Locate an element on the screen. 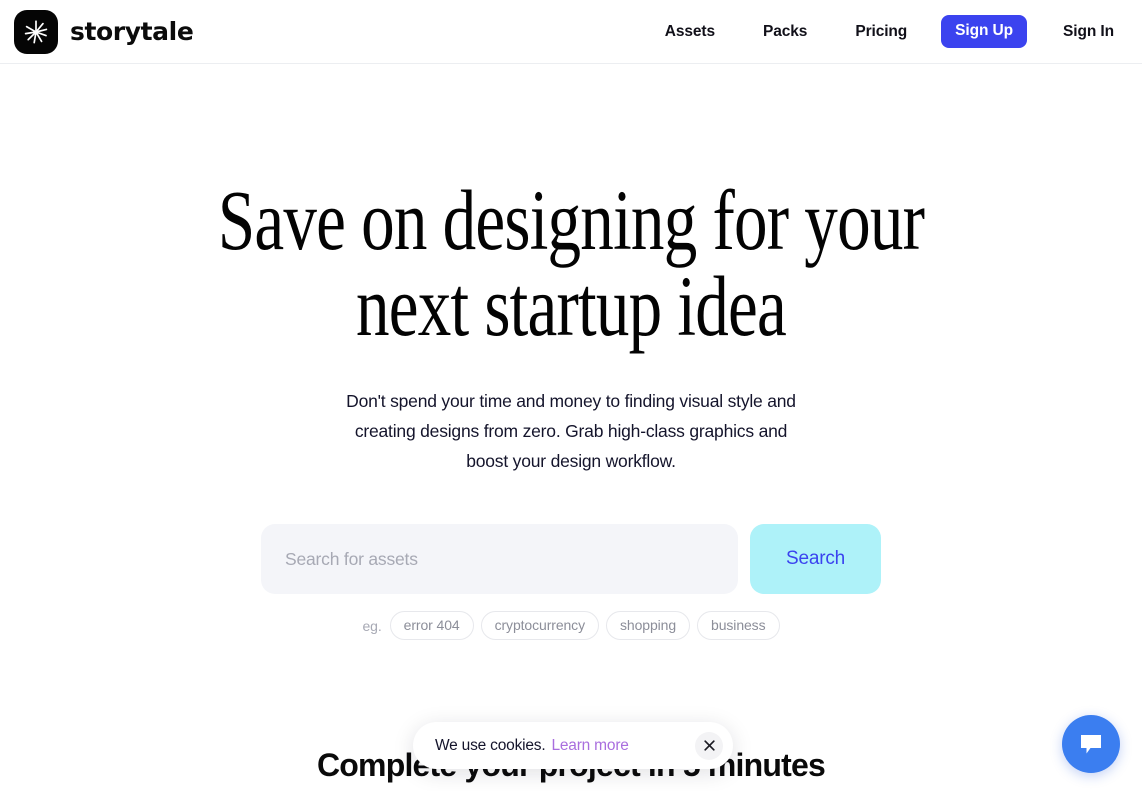  search-bar: Search is located at coordinates (571, 559).